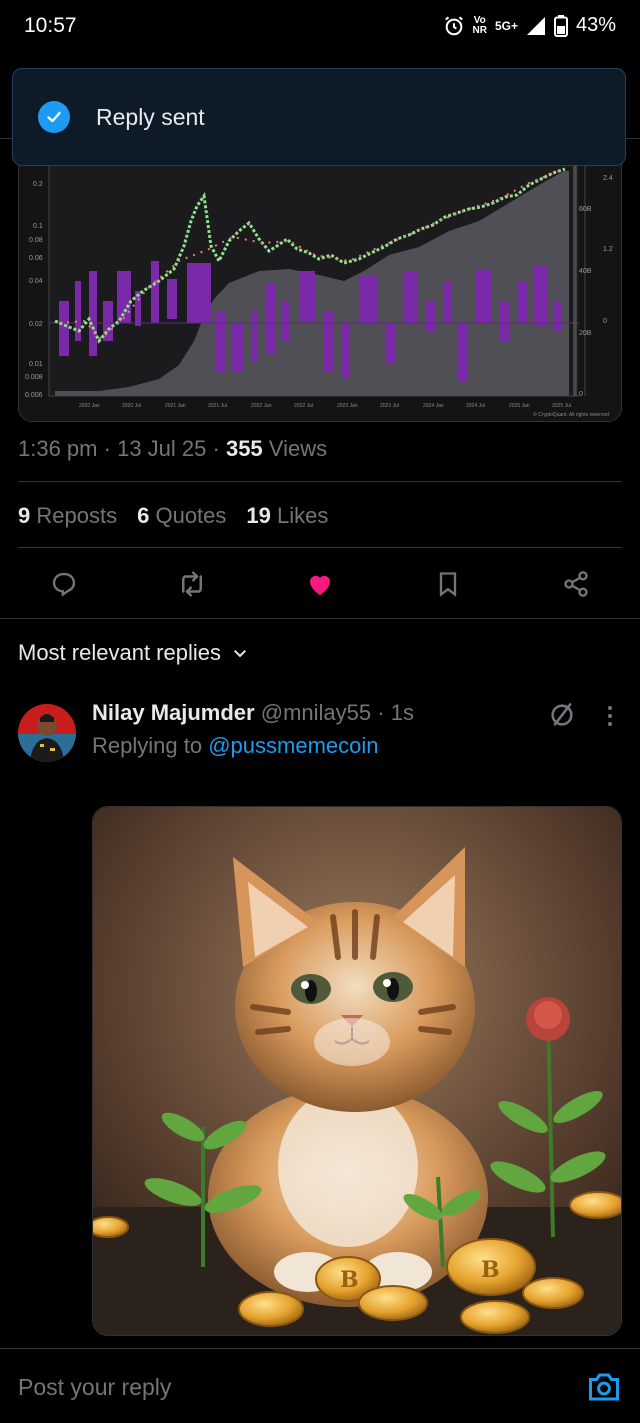 This screenshot has height=1423, width=640. What do you see at coordinates (479, 20) in the screenshot?
I see `volte-label: Vo` at bounding box center [479, 20].